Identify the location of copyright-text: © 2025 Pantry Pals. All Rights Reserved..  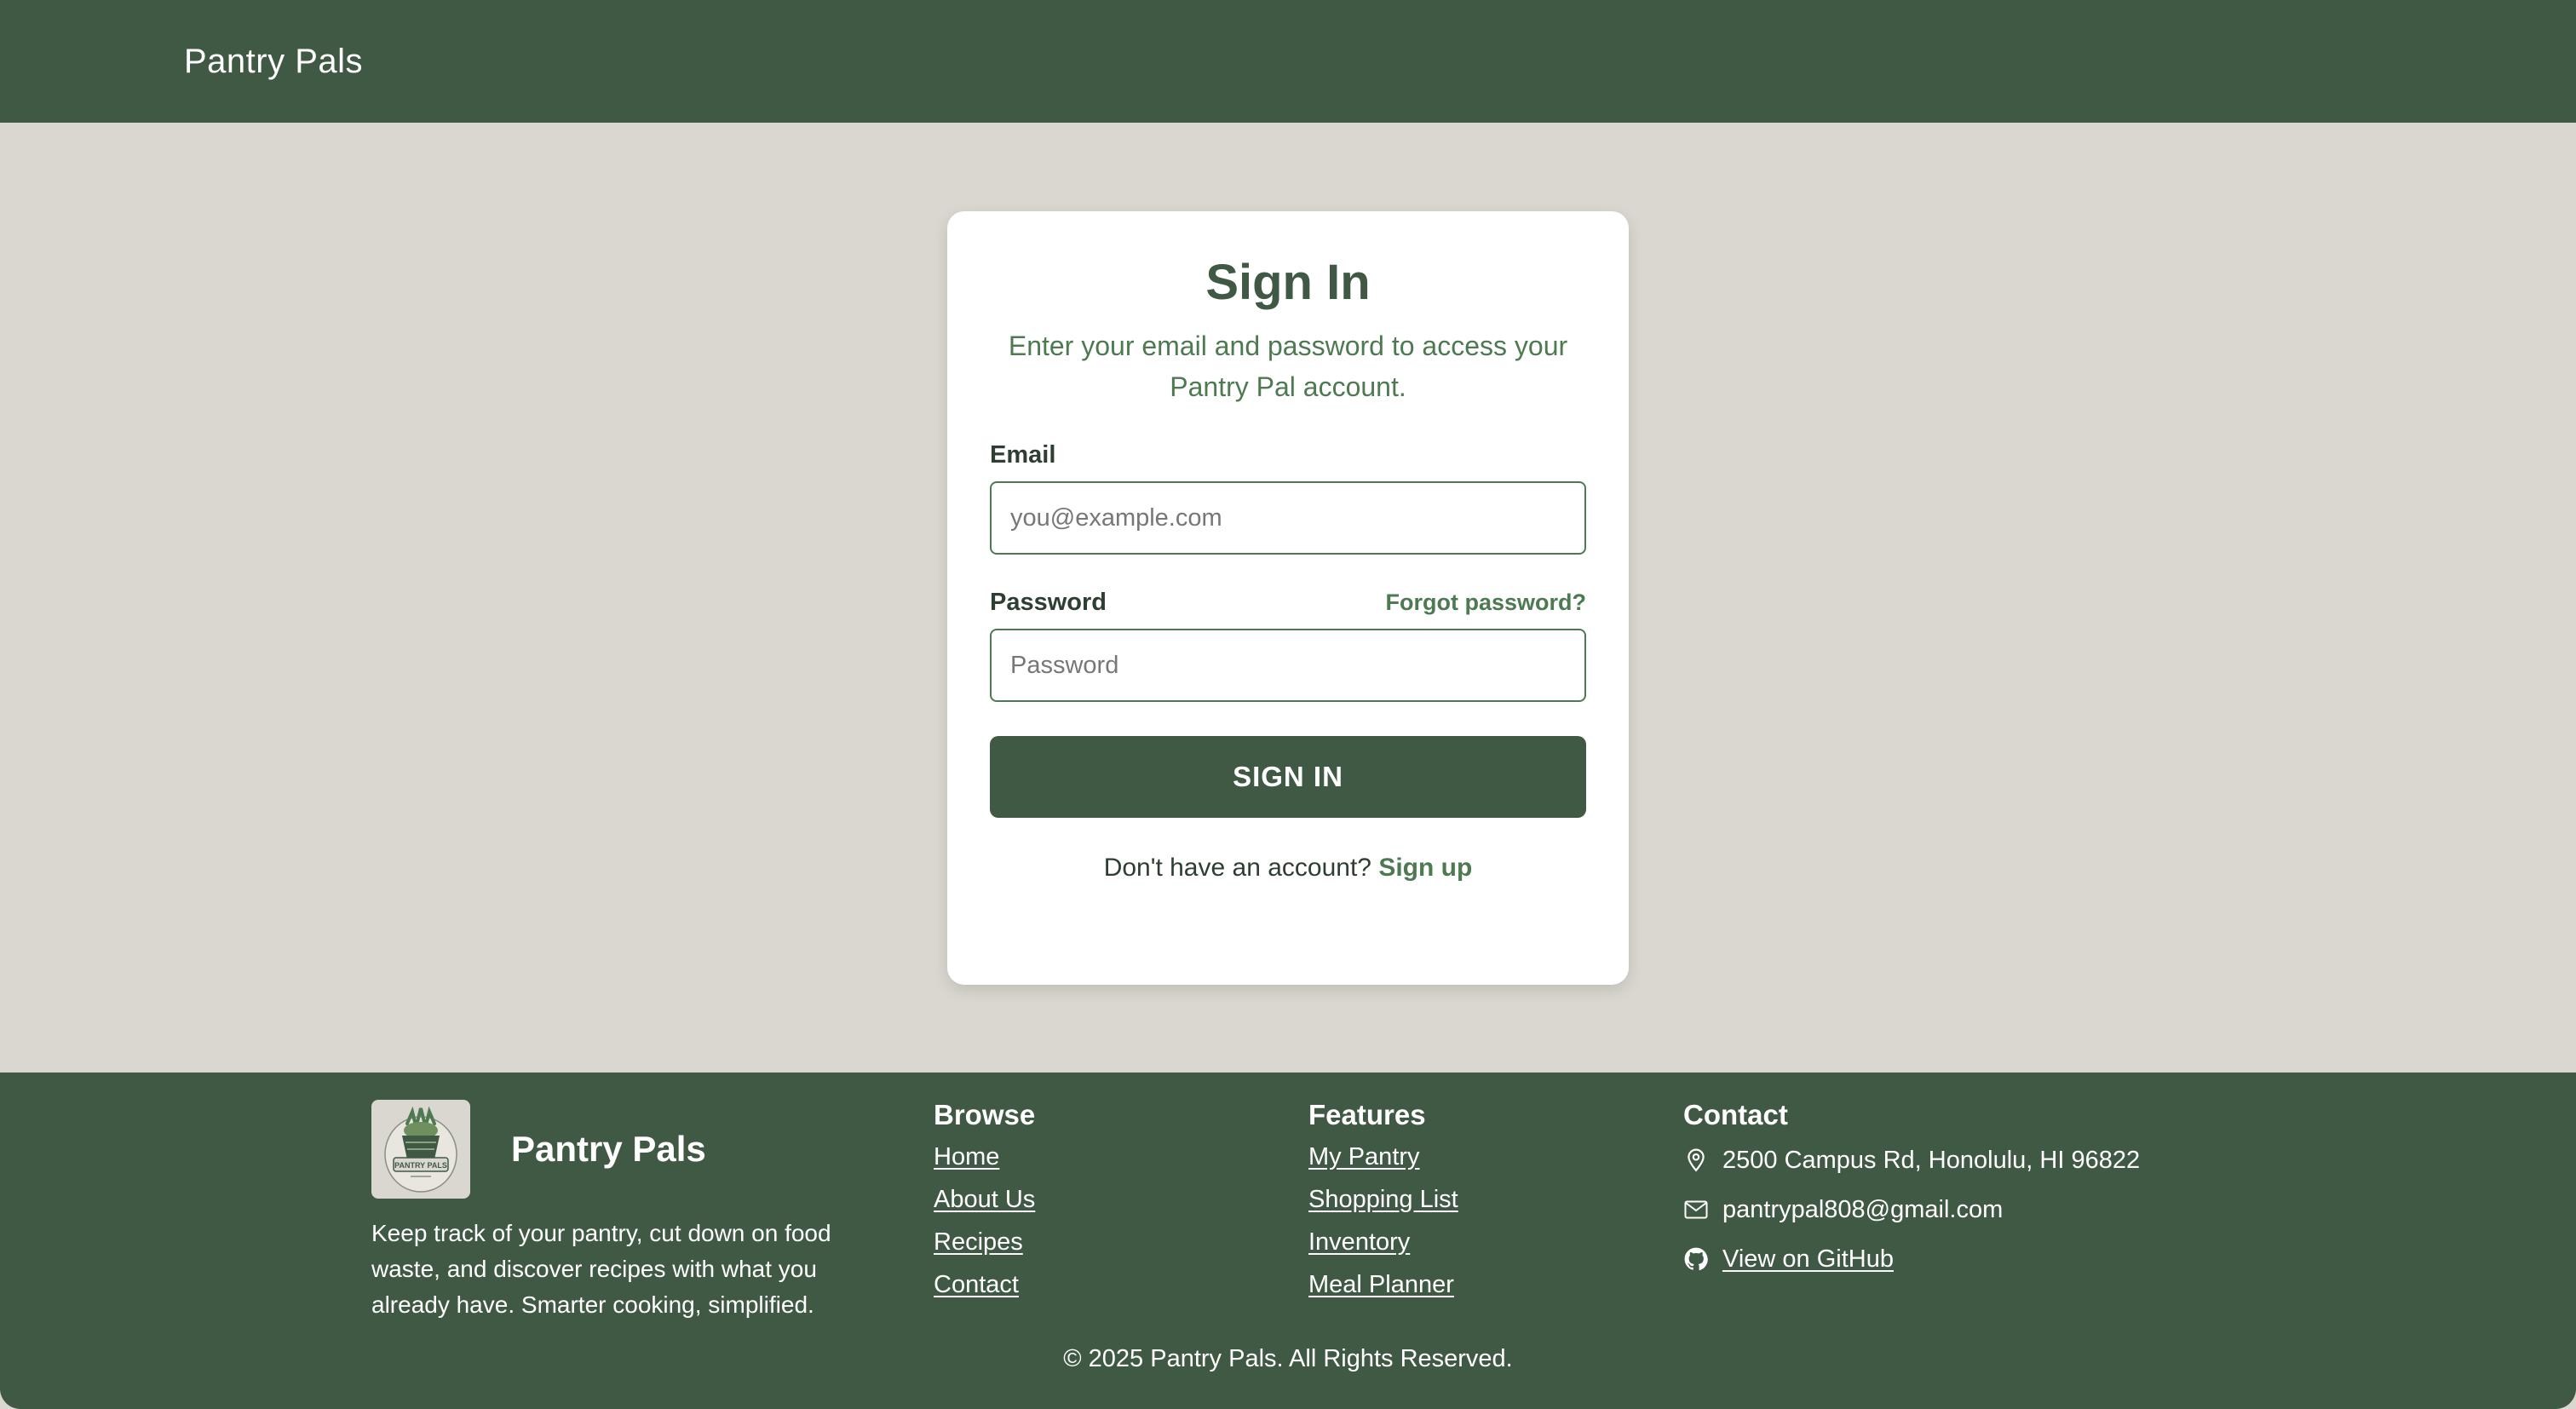
(1288, 1358).